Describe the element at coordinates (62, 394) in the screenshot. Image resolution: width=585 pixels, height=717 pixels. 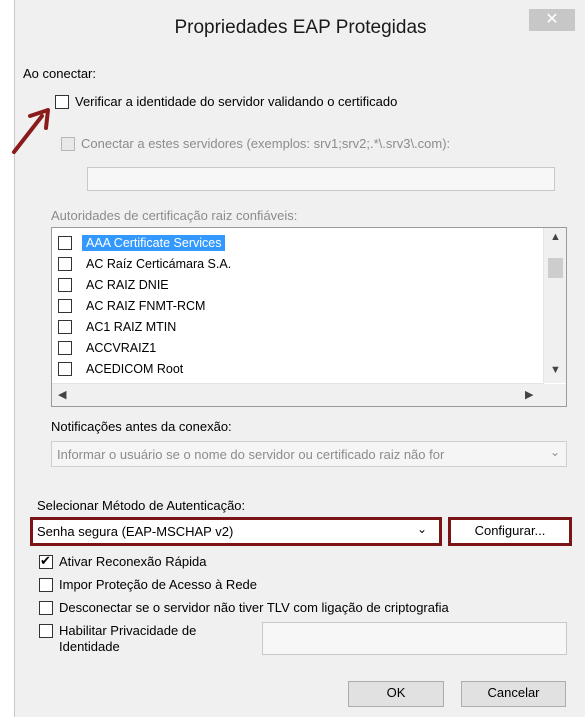
I see `scroll-left-icon: ◀` at that location.